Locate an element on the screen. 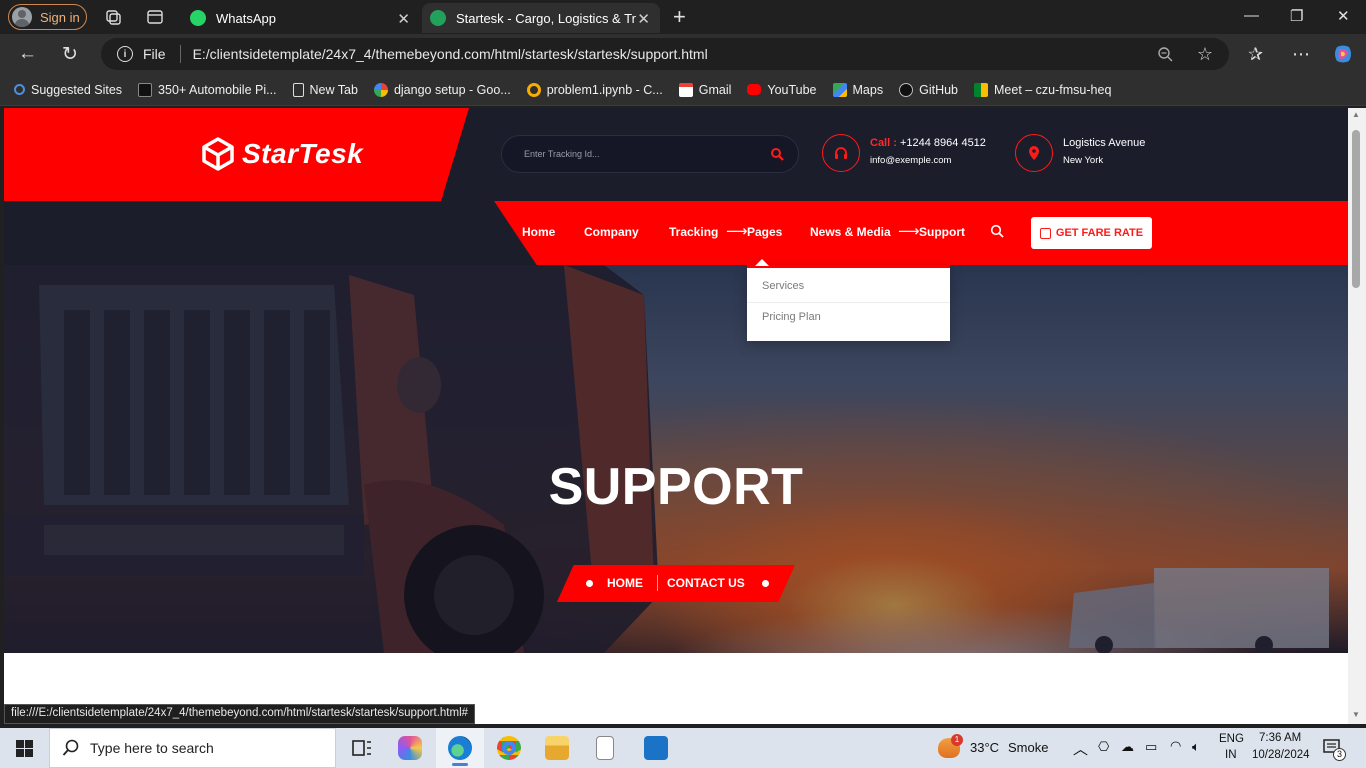 The height and width of the screenshot is (768, 1366). bookmark-suggested-sites: Suggested Sites is located at coordinates (68, 90).